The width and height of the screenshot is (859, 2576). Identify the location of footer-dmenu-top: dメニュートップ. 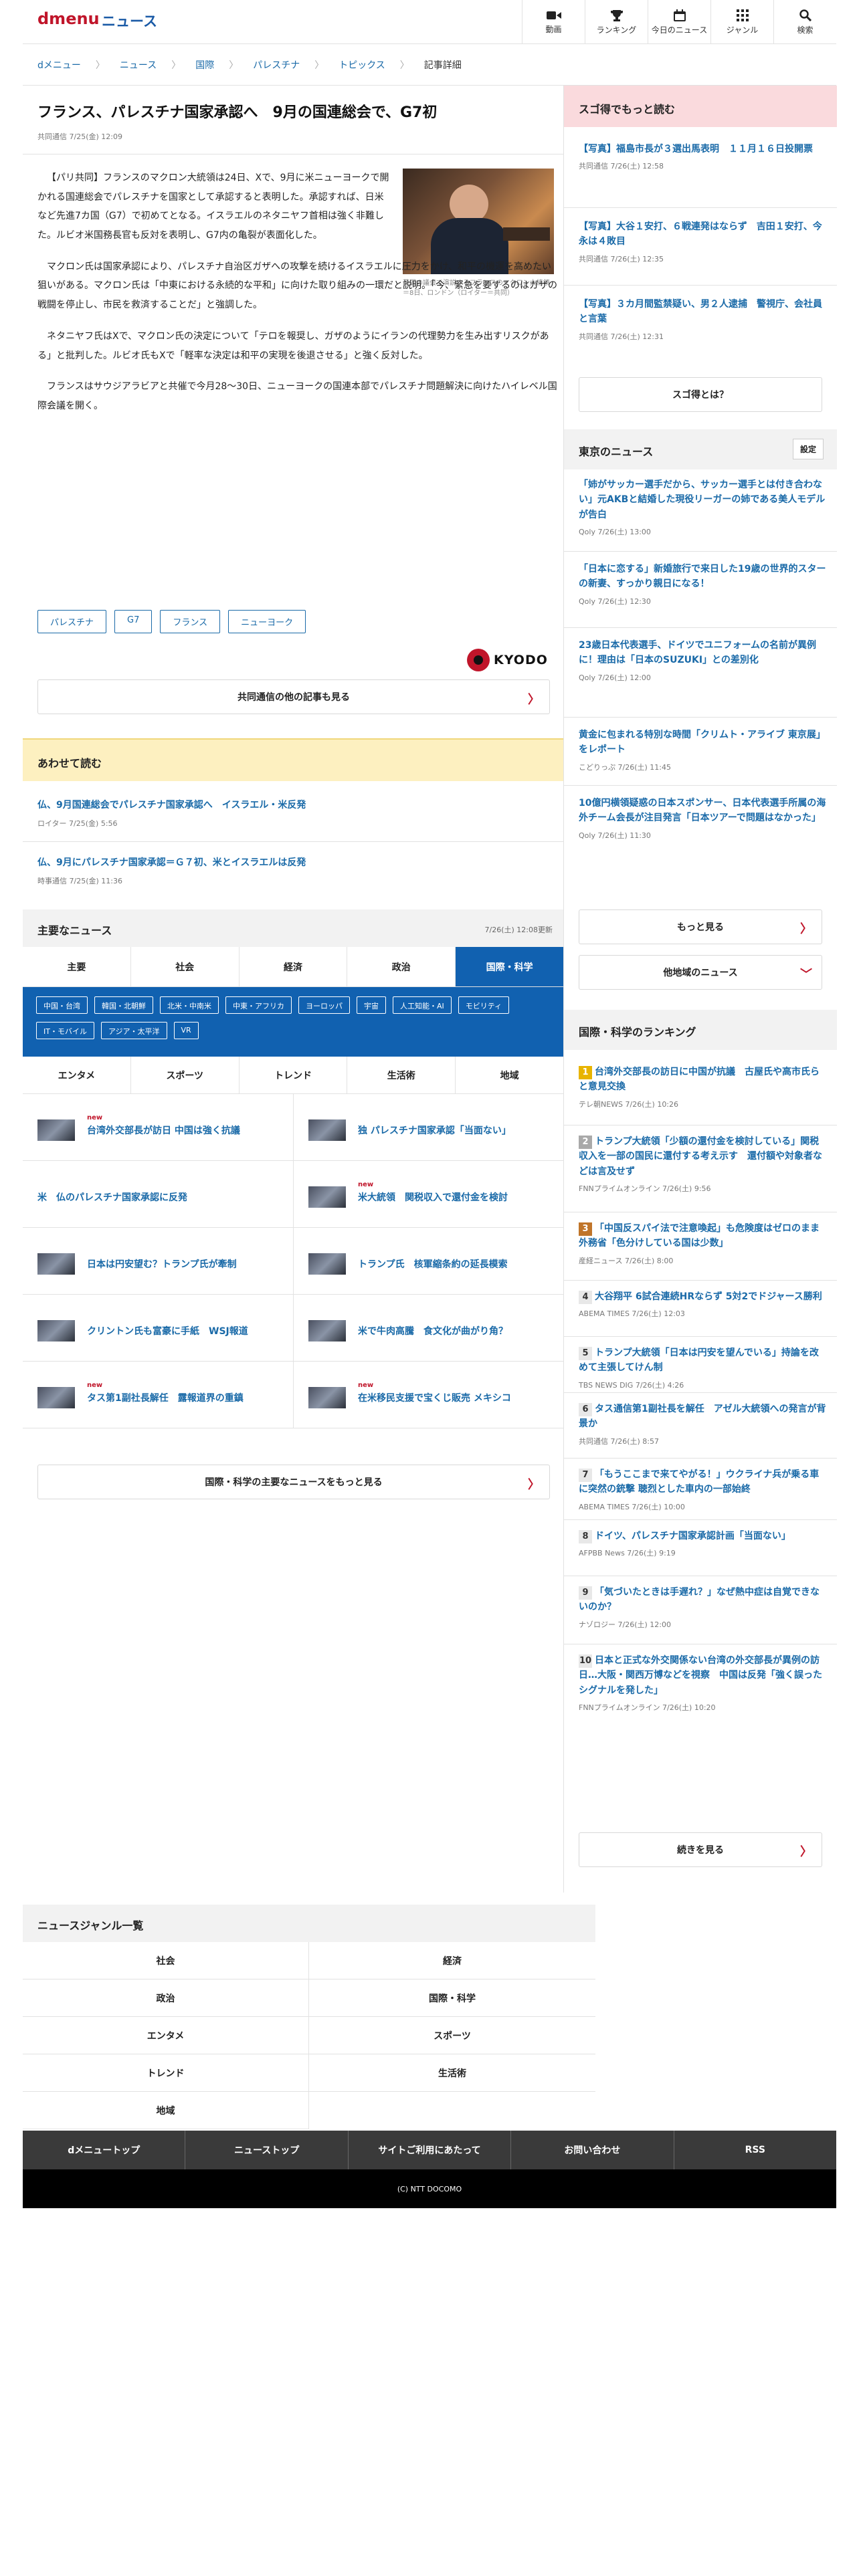
(105, 2150).